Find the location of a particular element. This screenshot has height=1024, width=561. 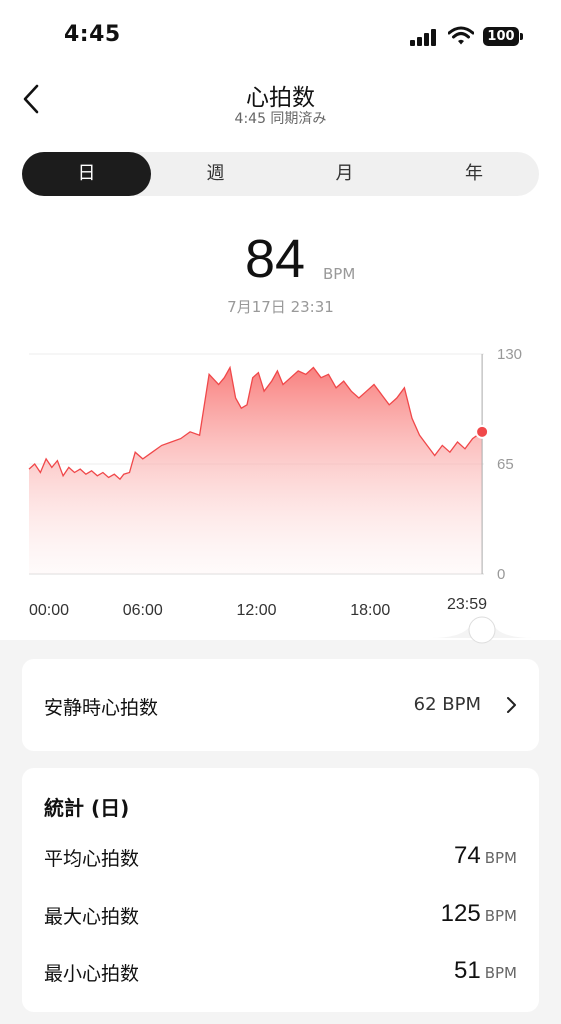

min-heart-rate-label: 最小心拍数 is located at coordinates (92, 974).